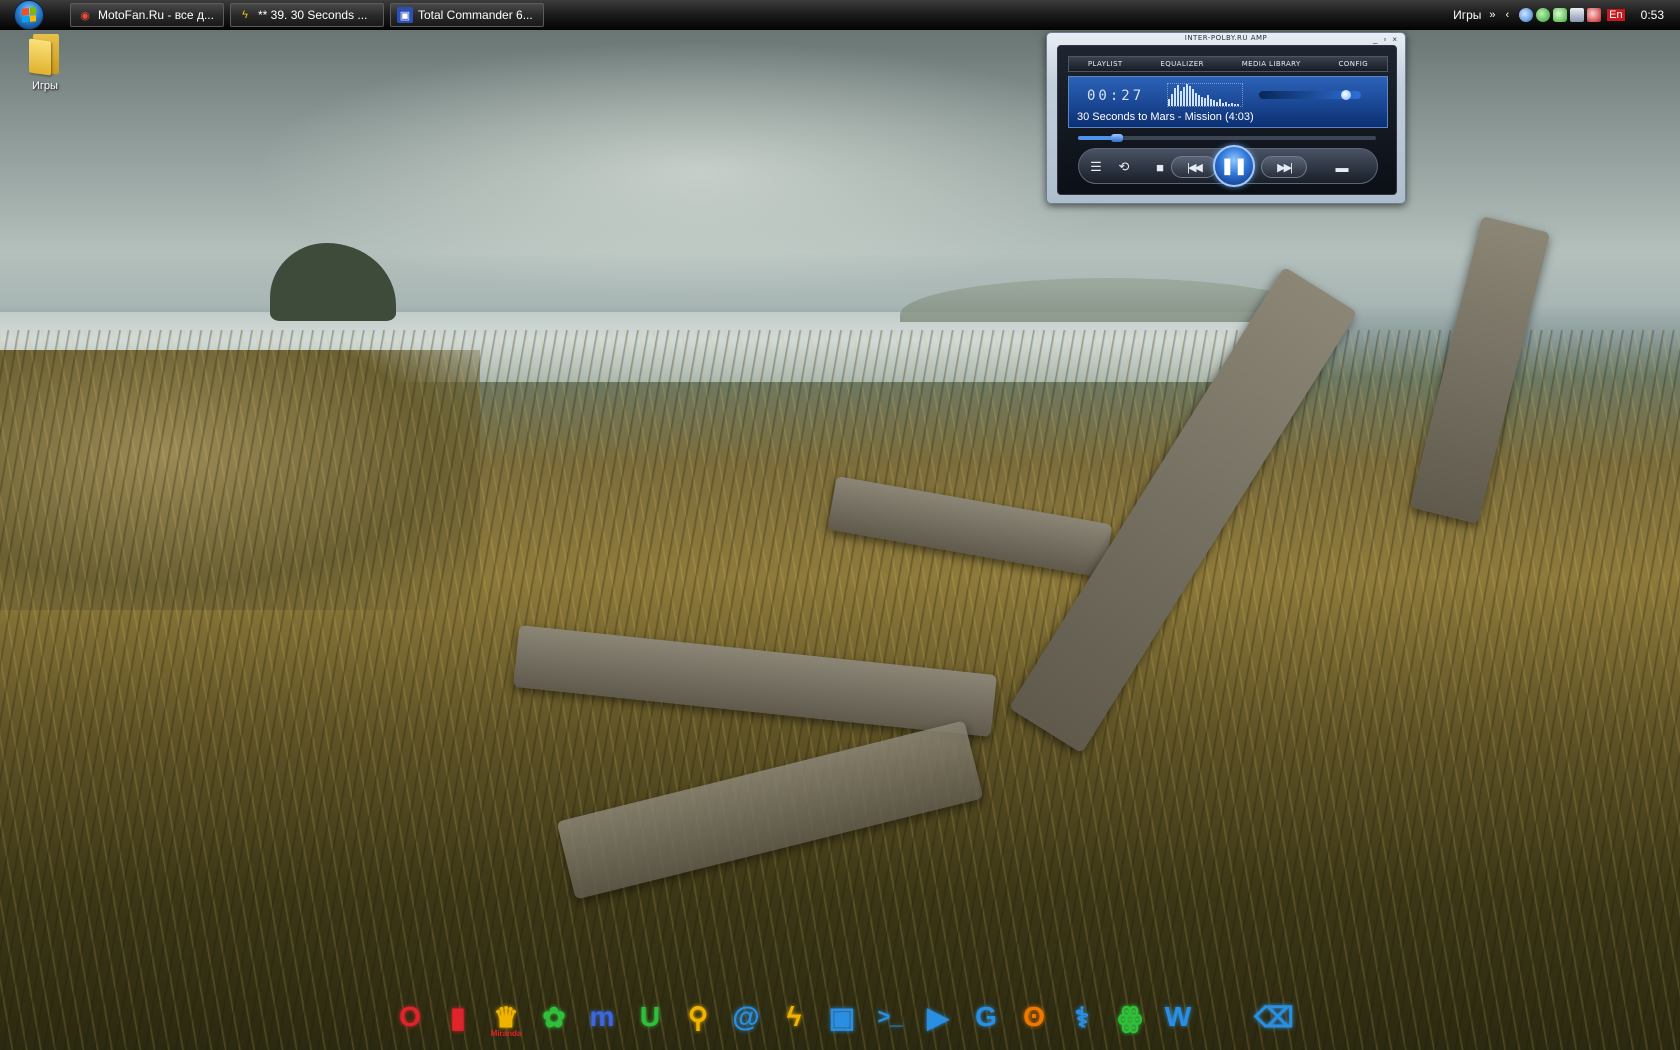 The image size is (1680, 1050). I want to click on fire-glyph: ʘ, so click(1034, 1016).